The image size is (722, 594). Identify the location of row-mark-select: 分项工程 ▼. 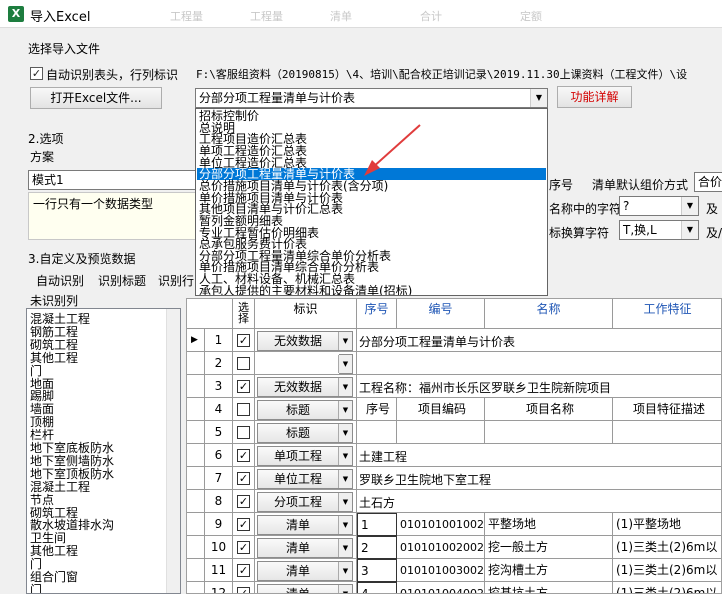
(305, 502).